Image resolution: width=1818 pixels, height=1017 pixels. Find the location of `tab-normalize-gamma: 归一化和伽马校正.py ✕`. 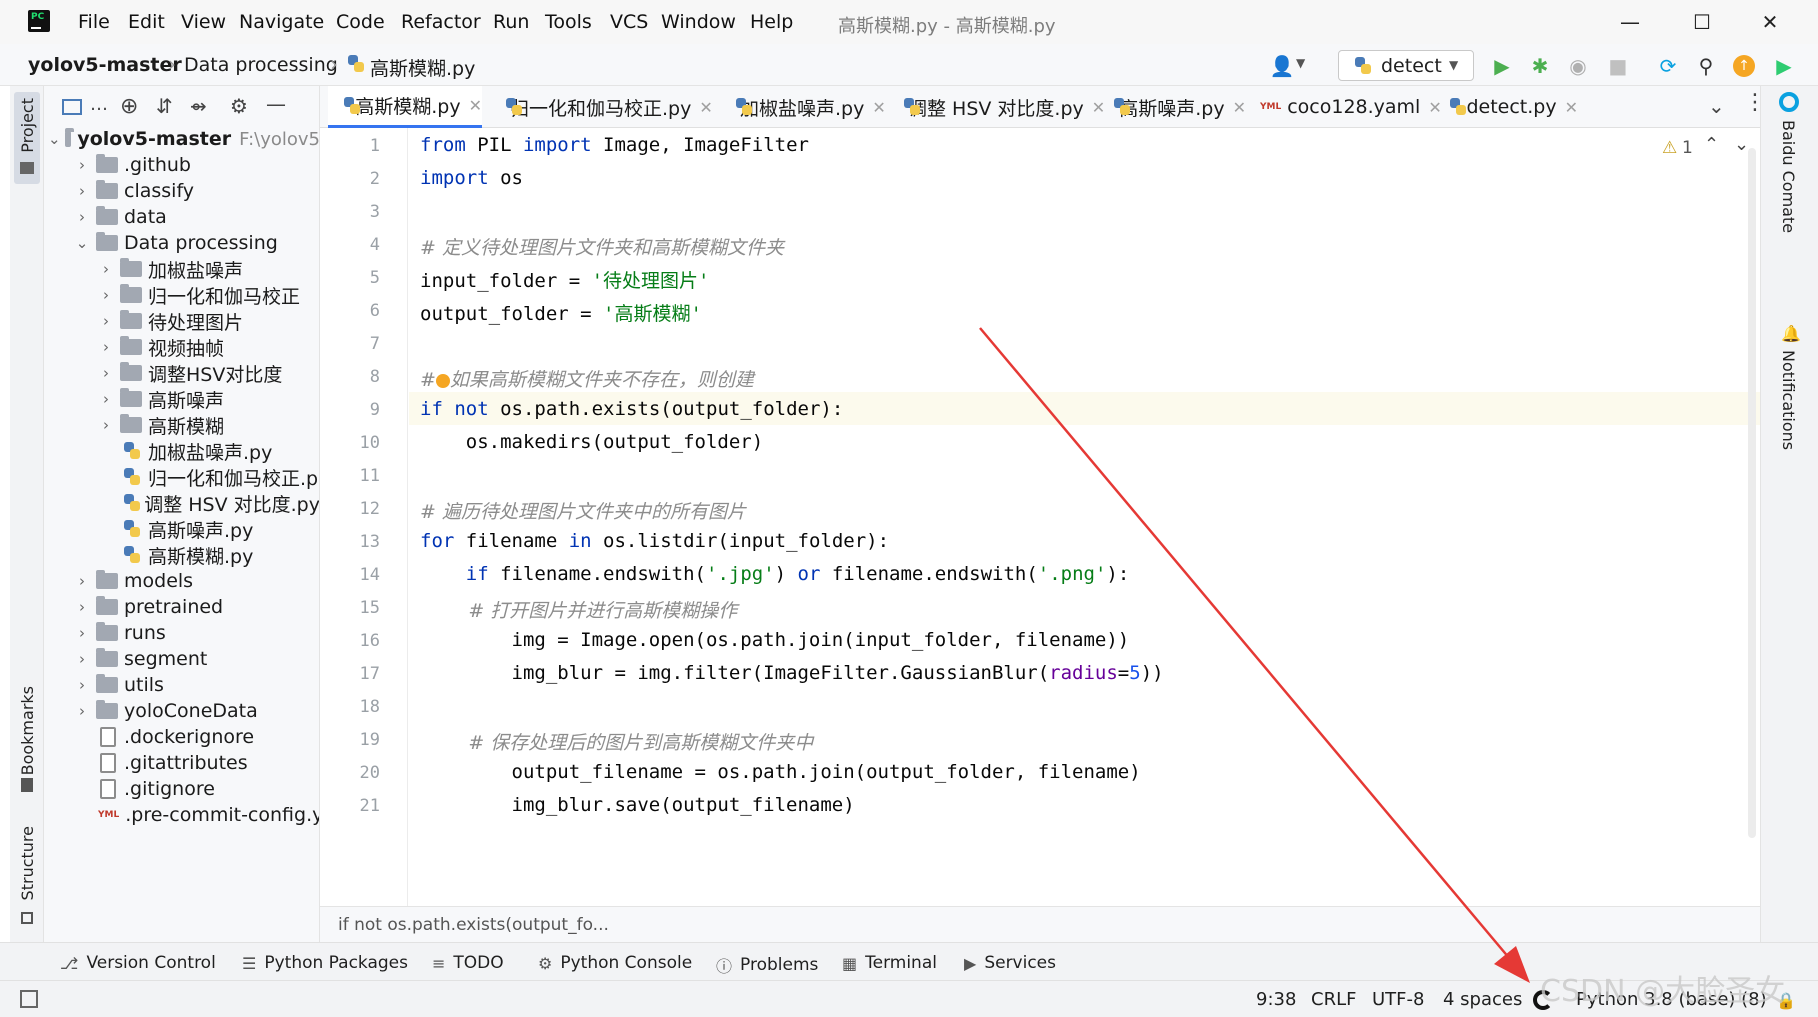

tab-normalize-gamma: 归一化和伽马校正.py ✕ is located at coordinates (601, 107).